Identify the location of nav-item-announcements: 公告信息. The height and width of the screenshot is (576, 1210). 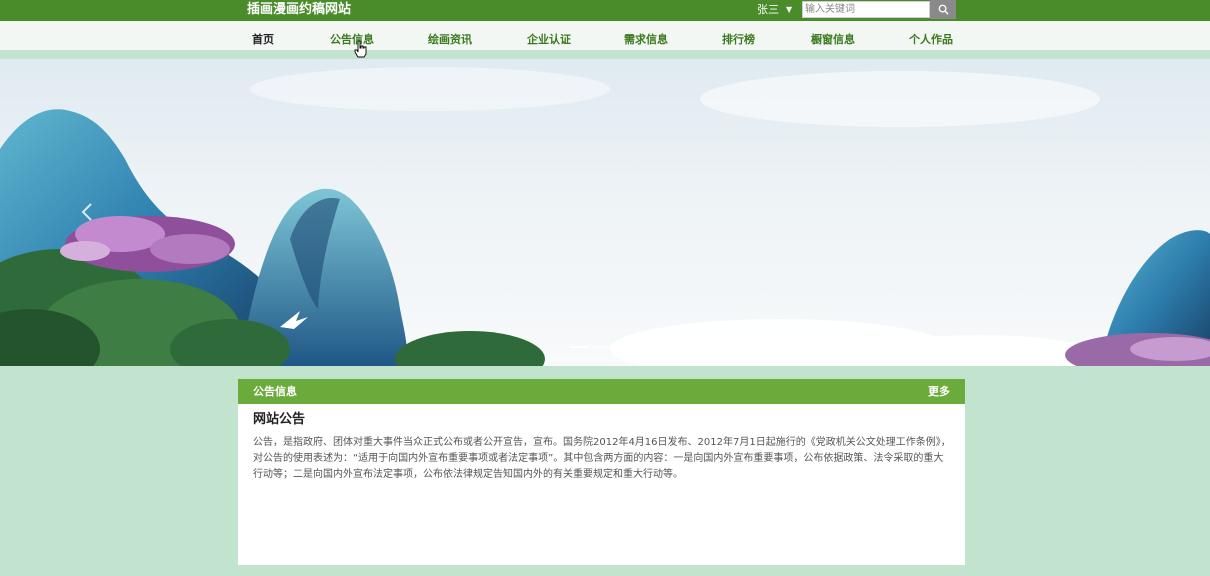
(352, 39).